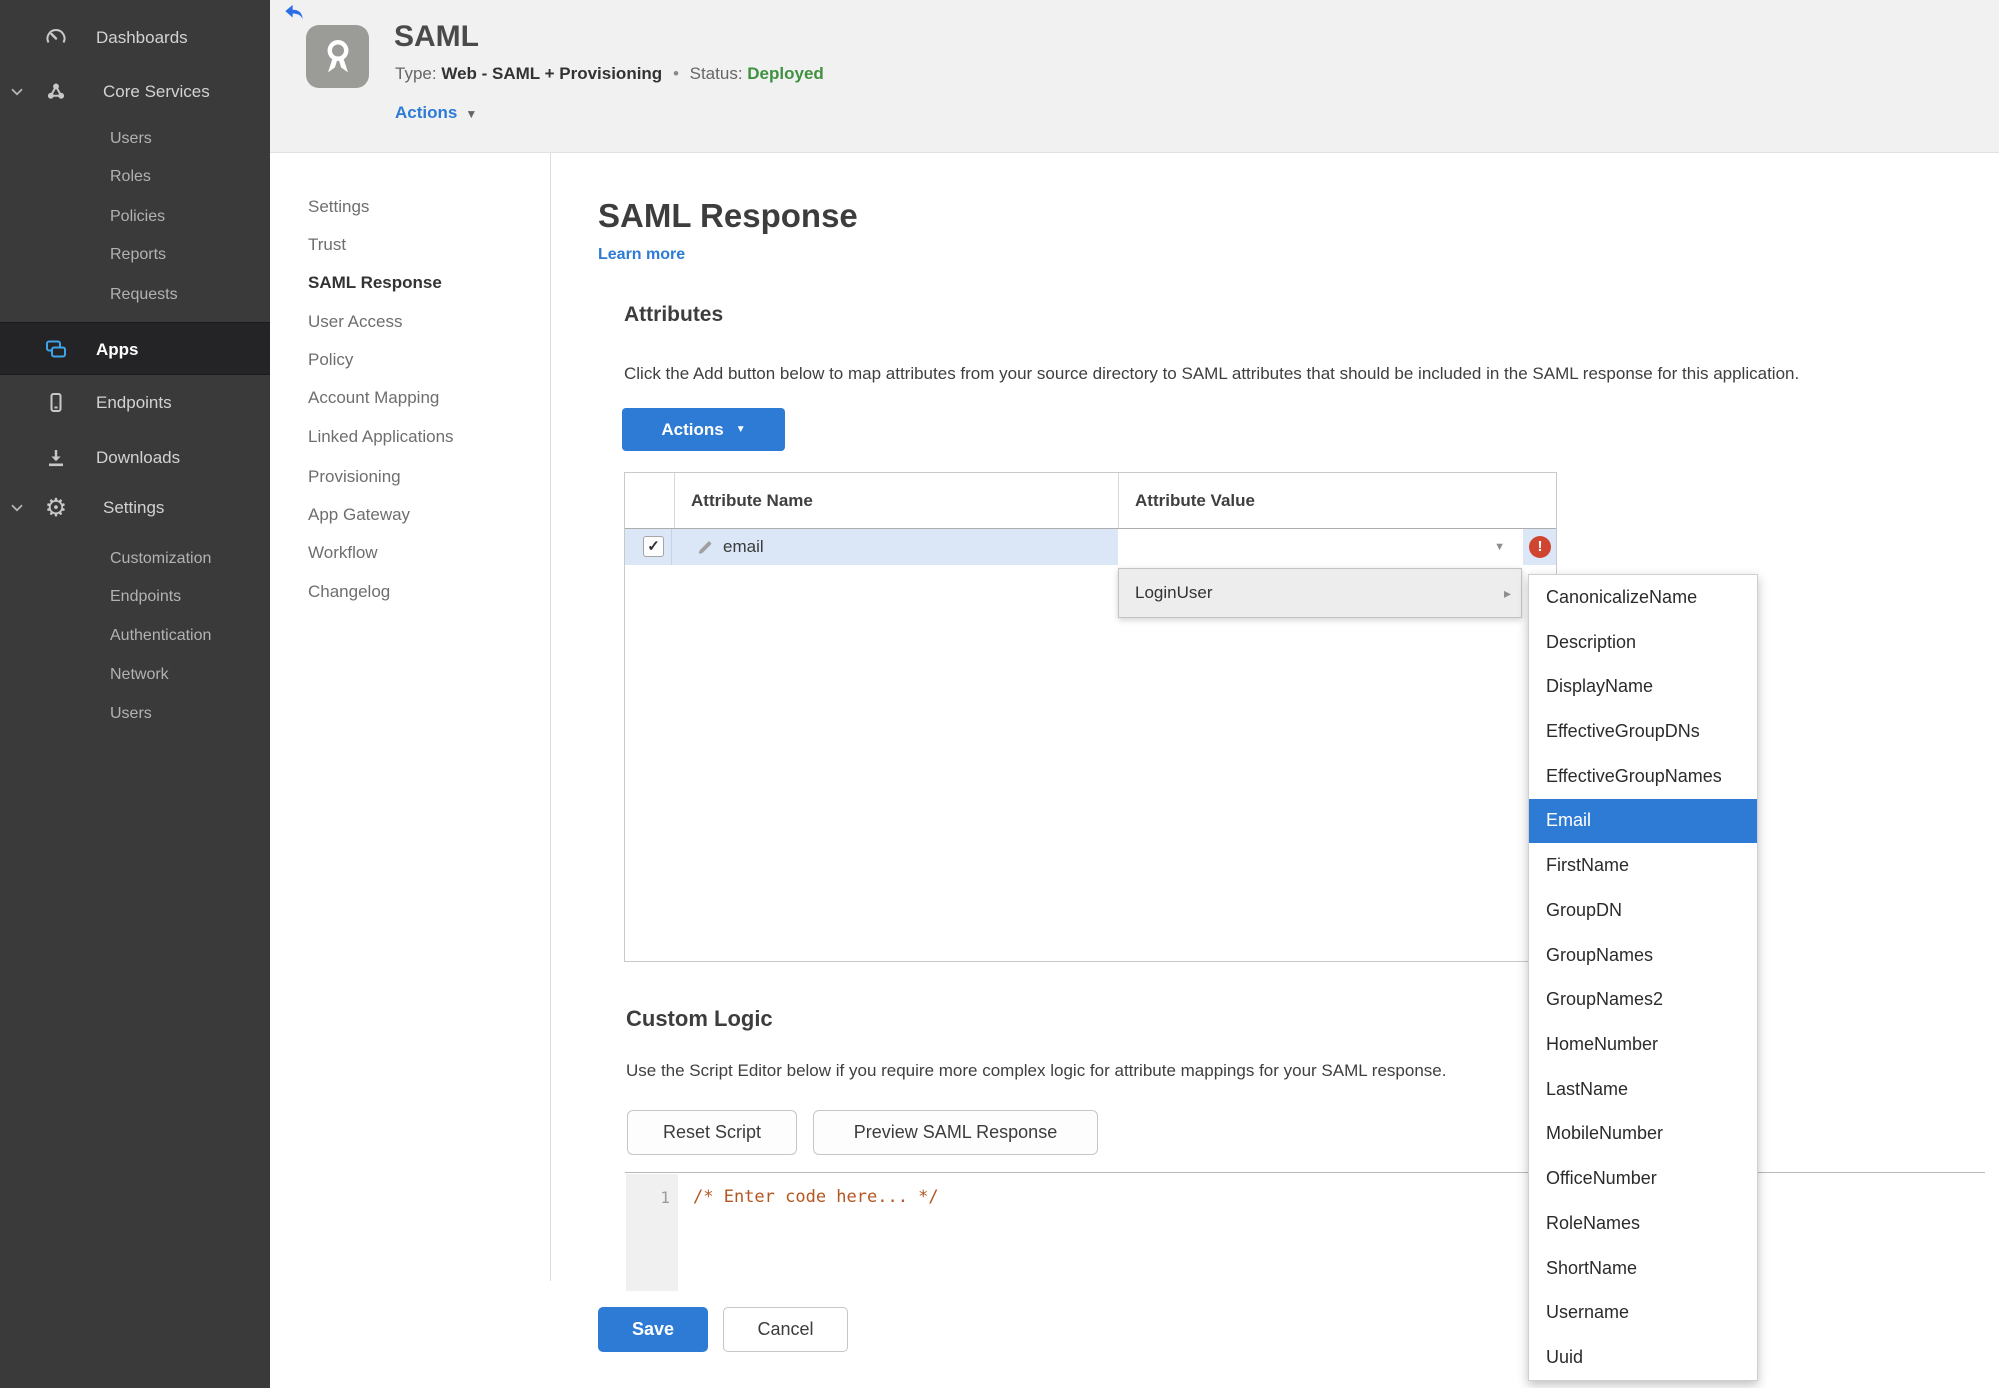 The width and height of the screenshot is (1999, 1388). What do you see at coordinates (144, 294) in the screenshot?
I see `sidebar-label: Requests` at bounding box center [144, 294].